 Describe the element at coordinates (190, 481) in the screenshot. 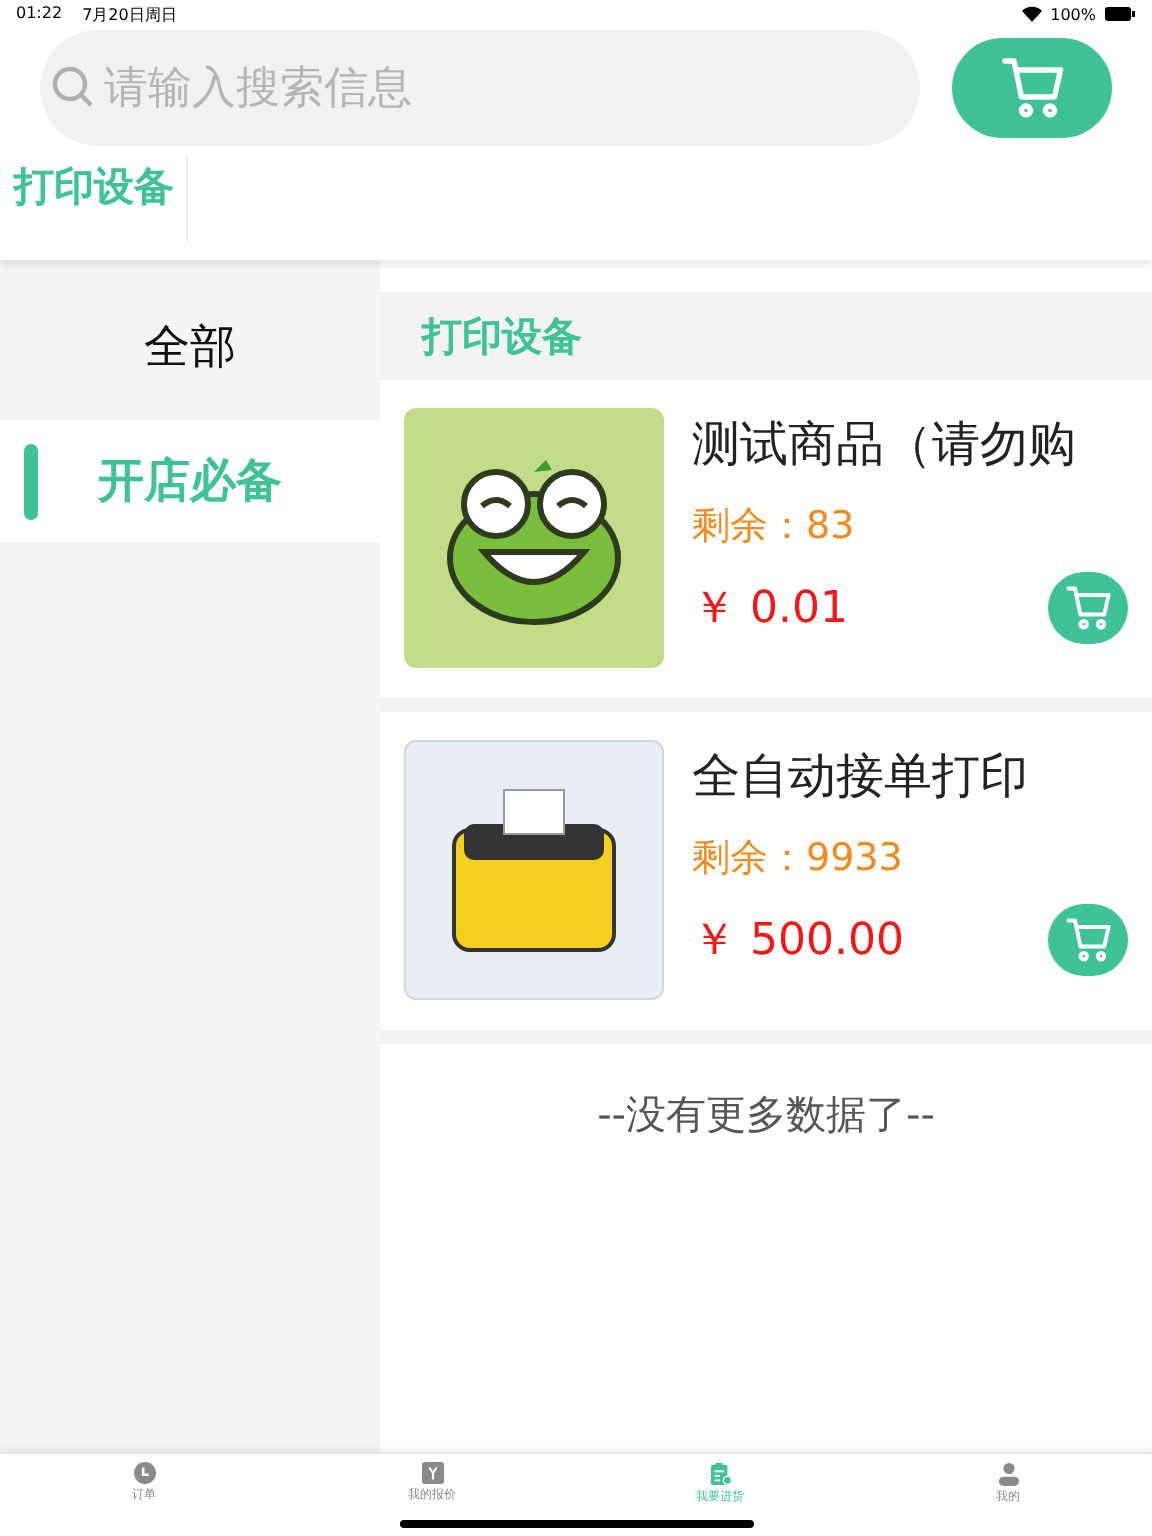

I see `sidebar-item: 开店必备` at that location.